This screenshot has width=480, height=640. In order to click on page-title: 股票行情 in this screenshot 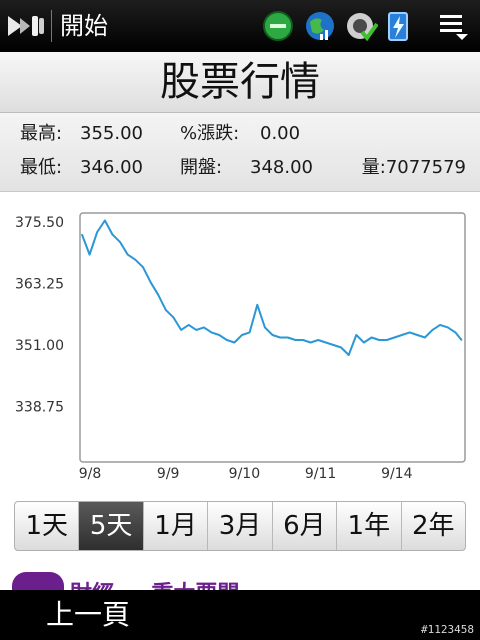, I will do `click(240, 82)`.